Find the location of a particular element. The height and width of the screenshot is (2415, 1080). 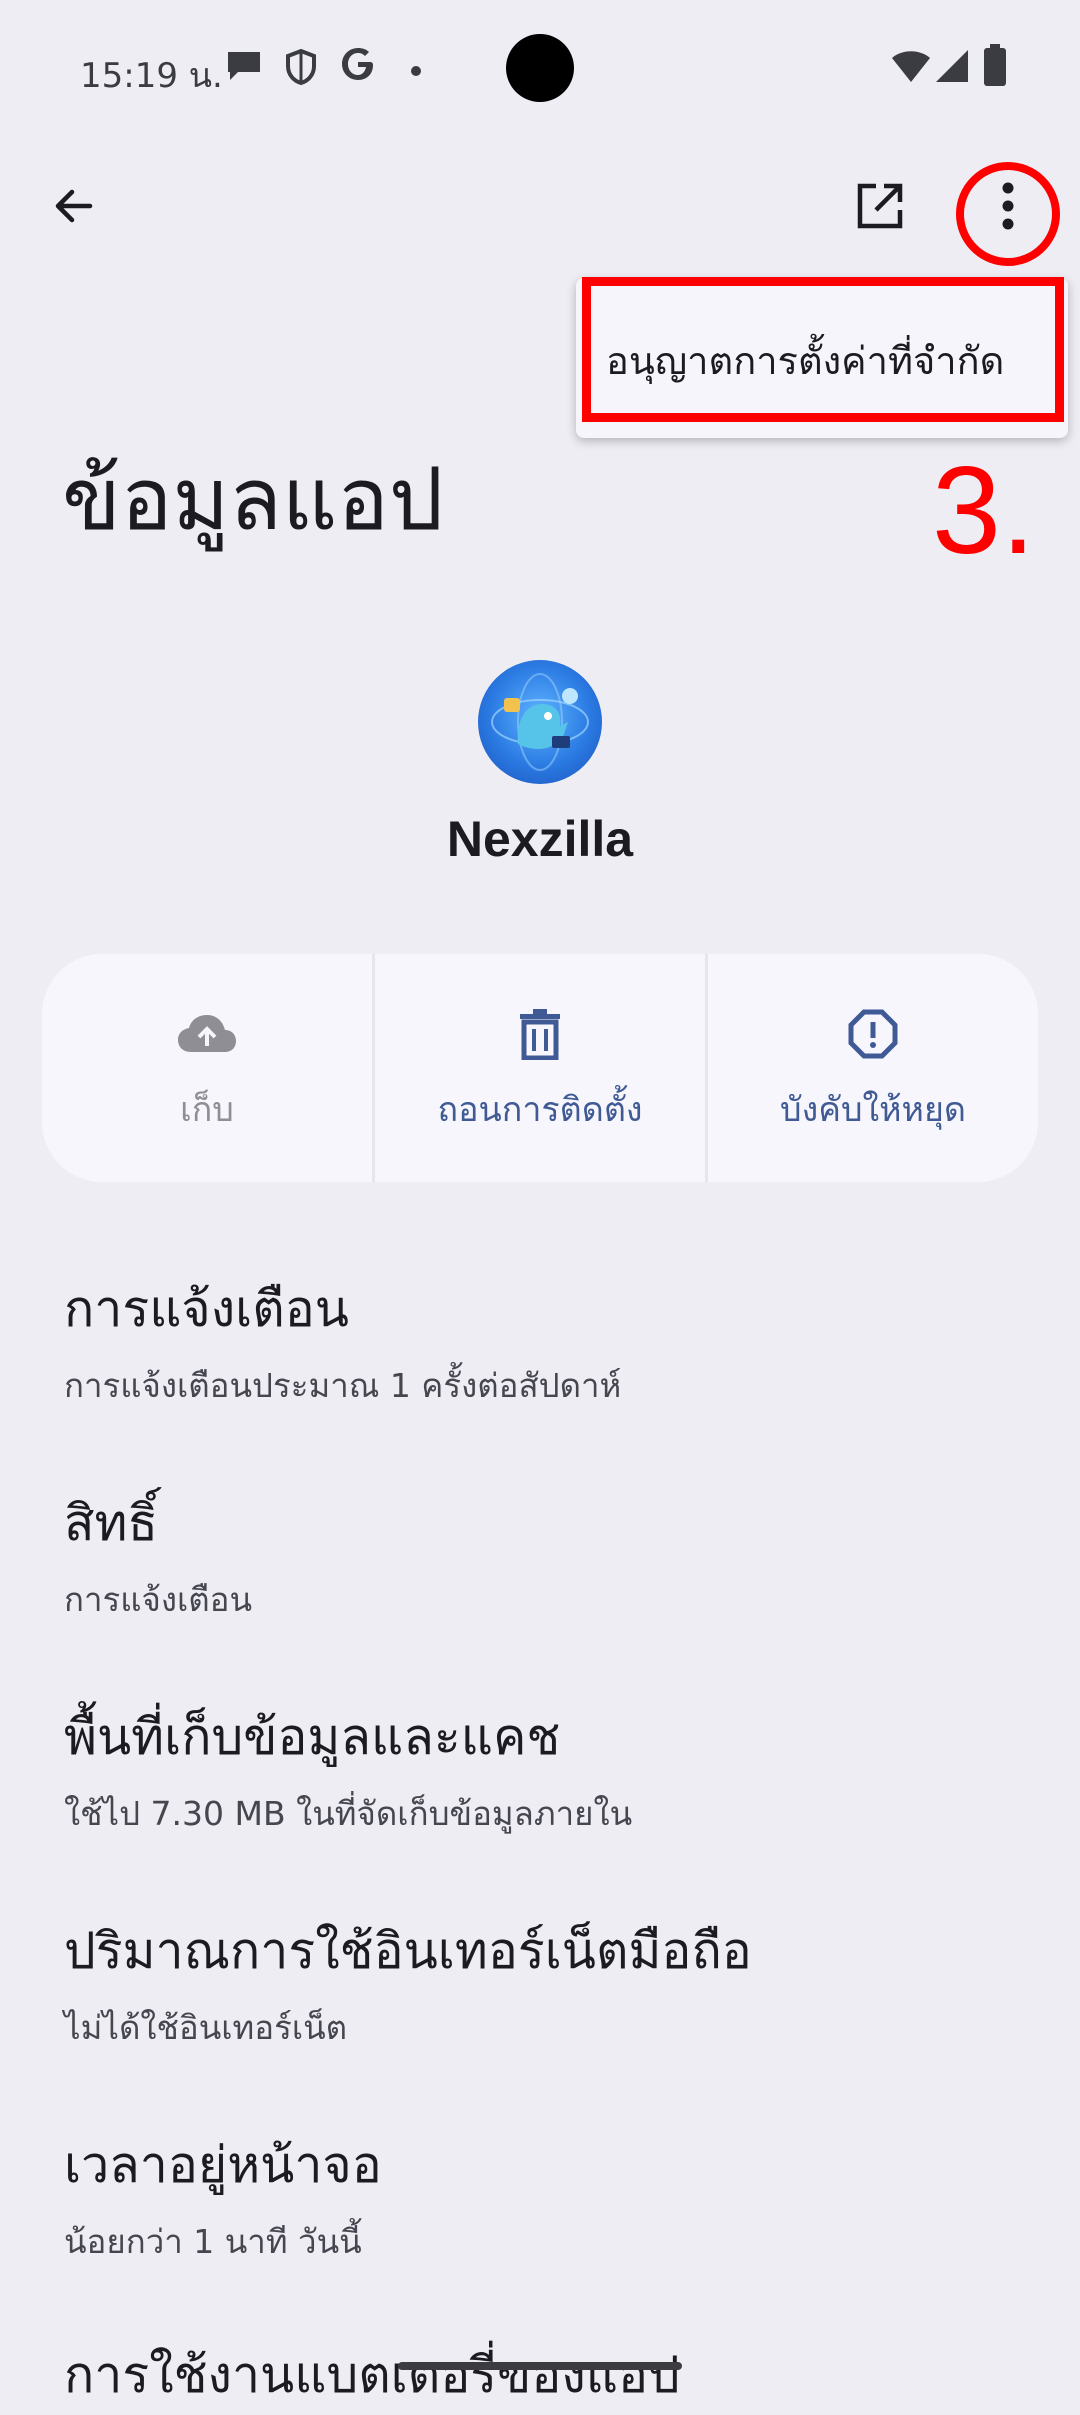

screen-time-setting: เวลาอยู่หน้าจอ น้อยกว่า 1 นาที วันนี้ is located at coordinates (223, 2197).